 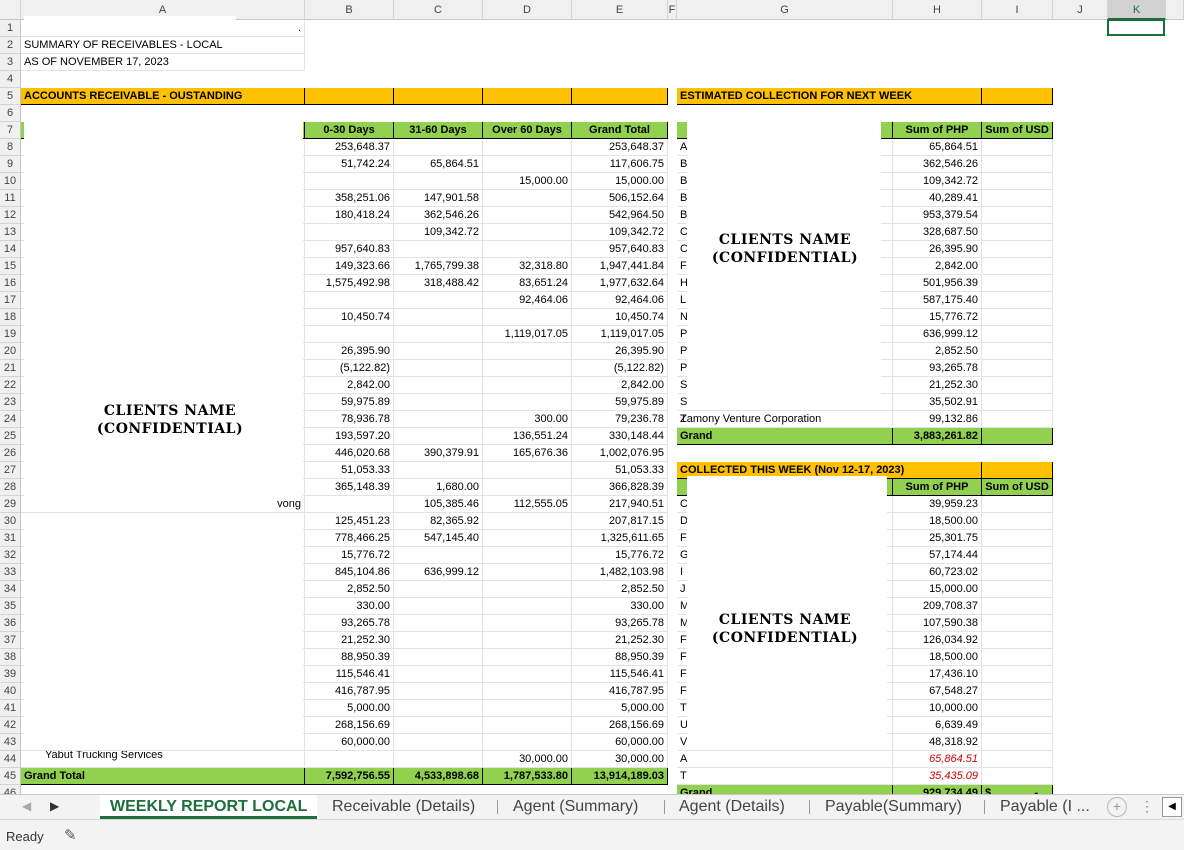 I want to click on ar-value: 112,555.05, so click(x=527, y=504).